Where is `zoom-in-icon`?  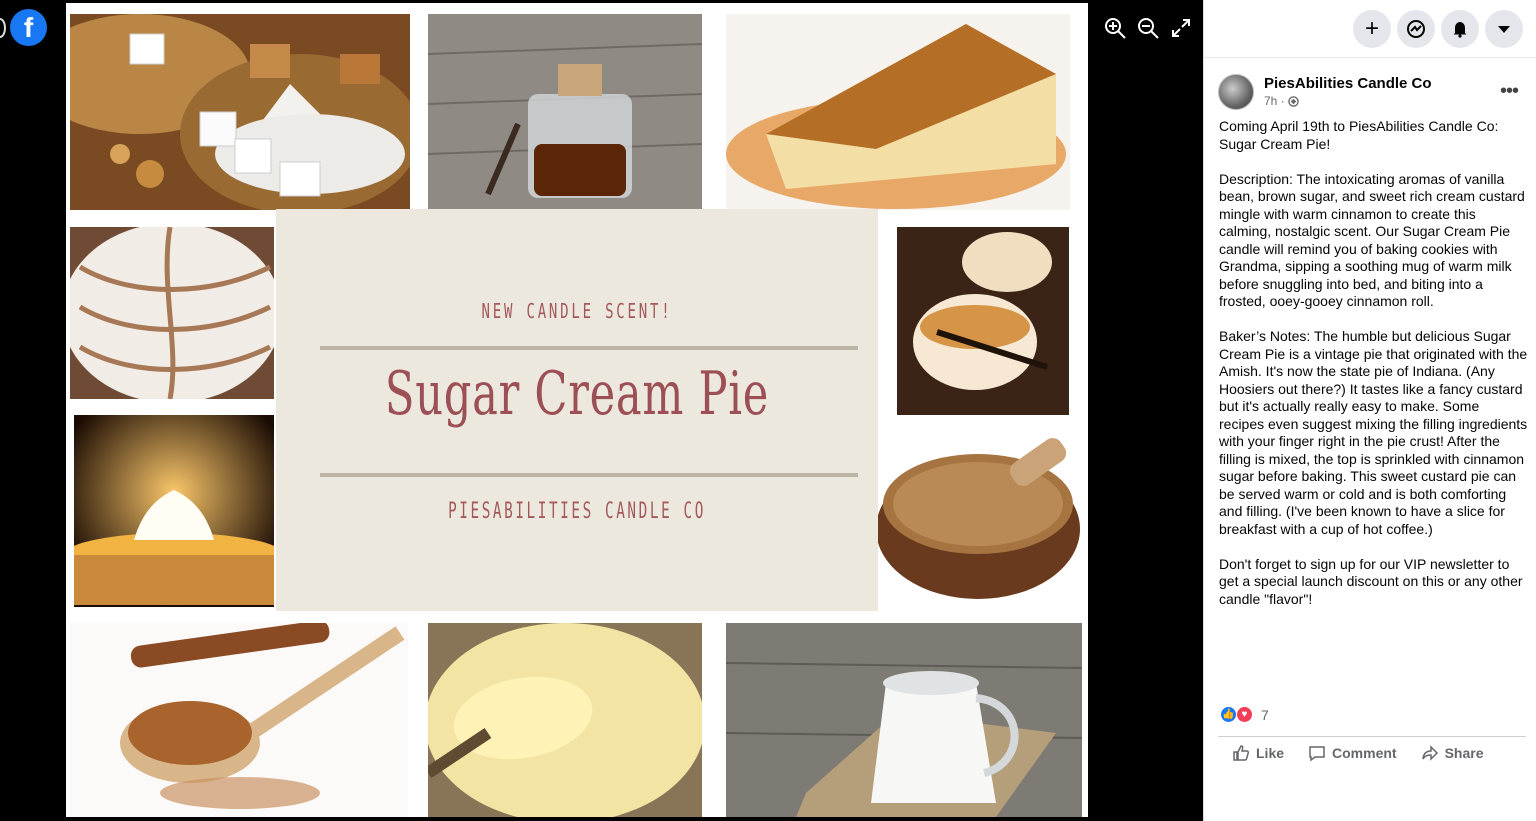
zoom-in-icon is located at coordinates (1115, 28).